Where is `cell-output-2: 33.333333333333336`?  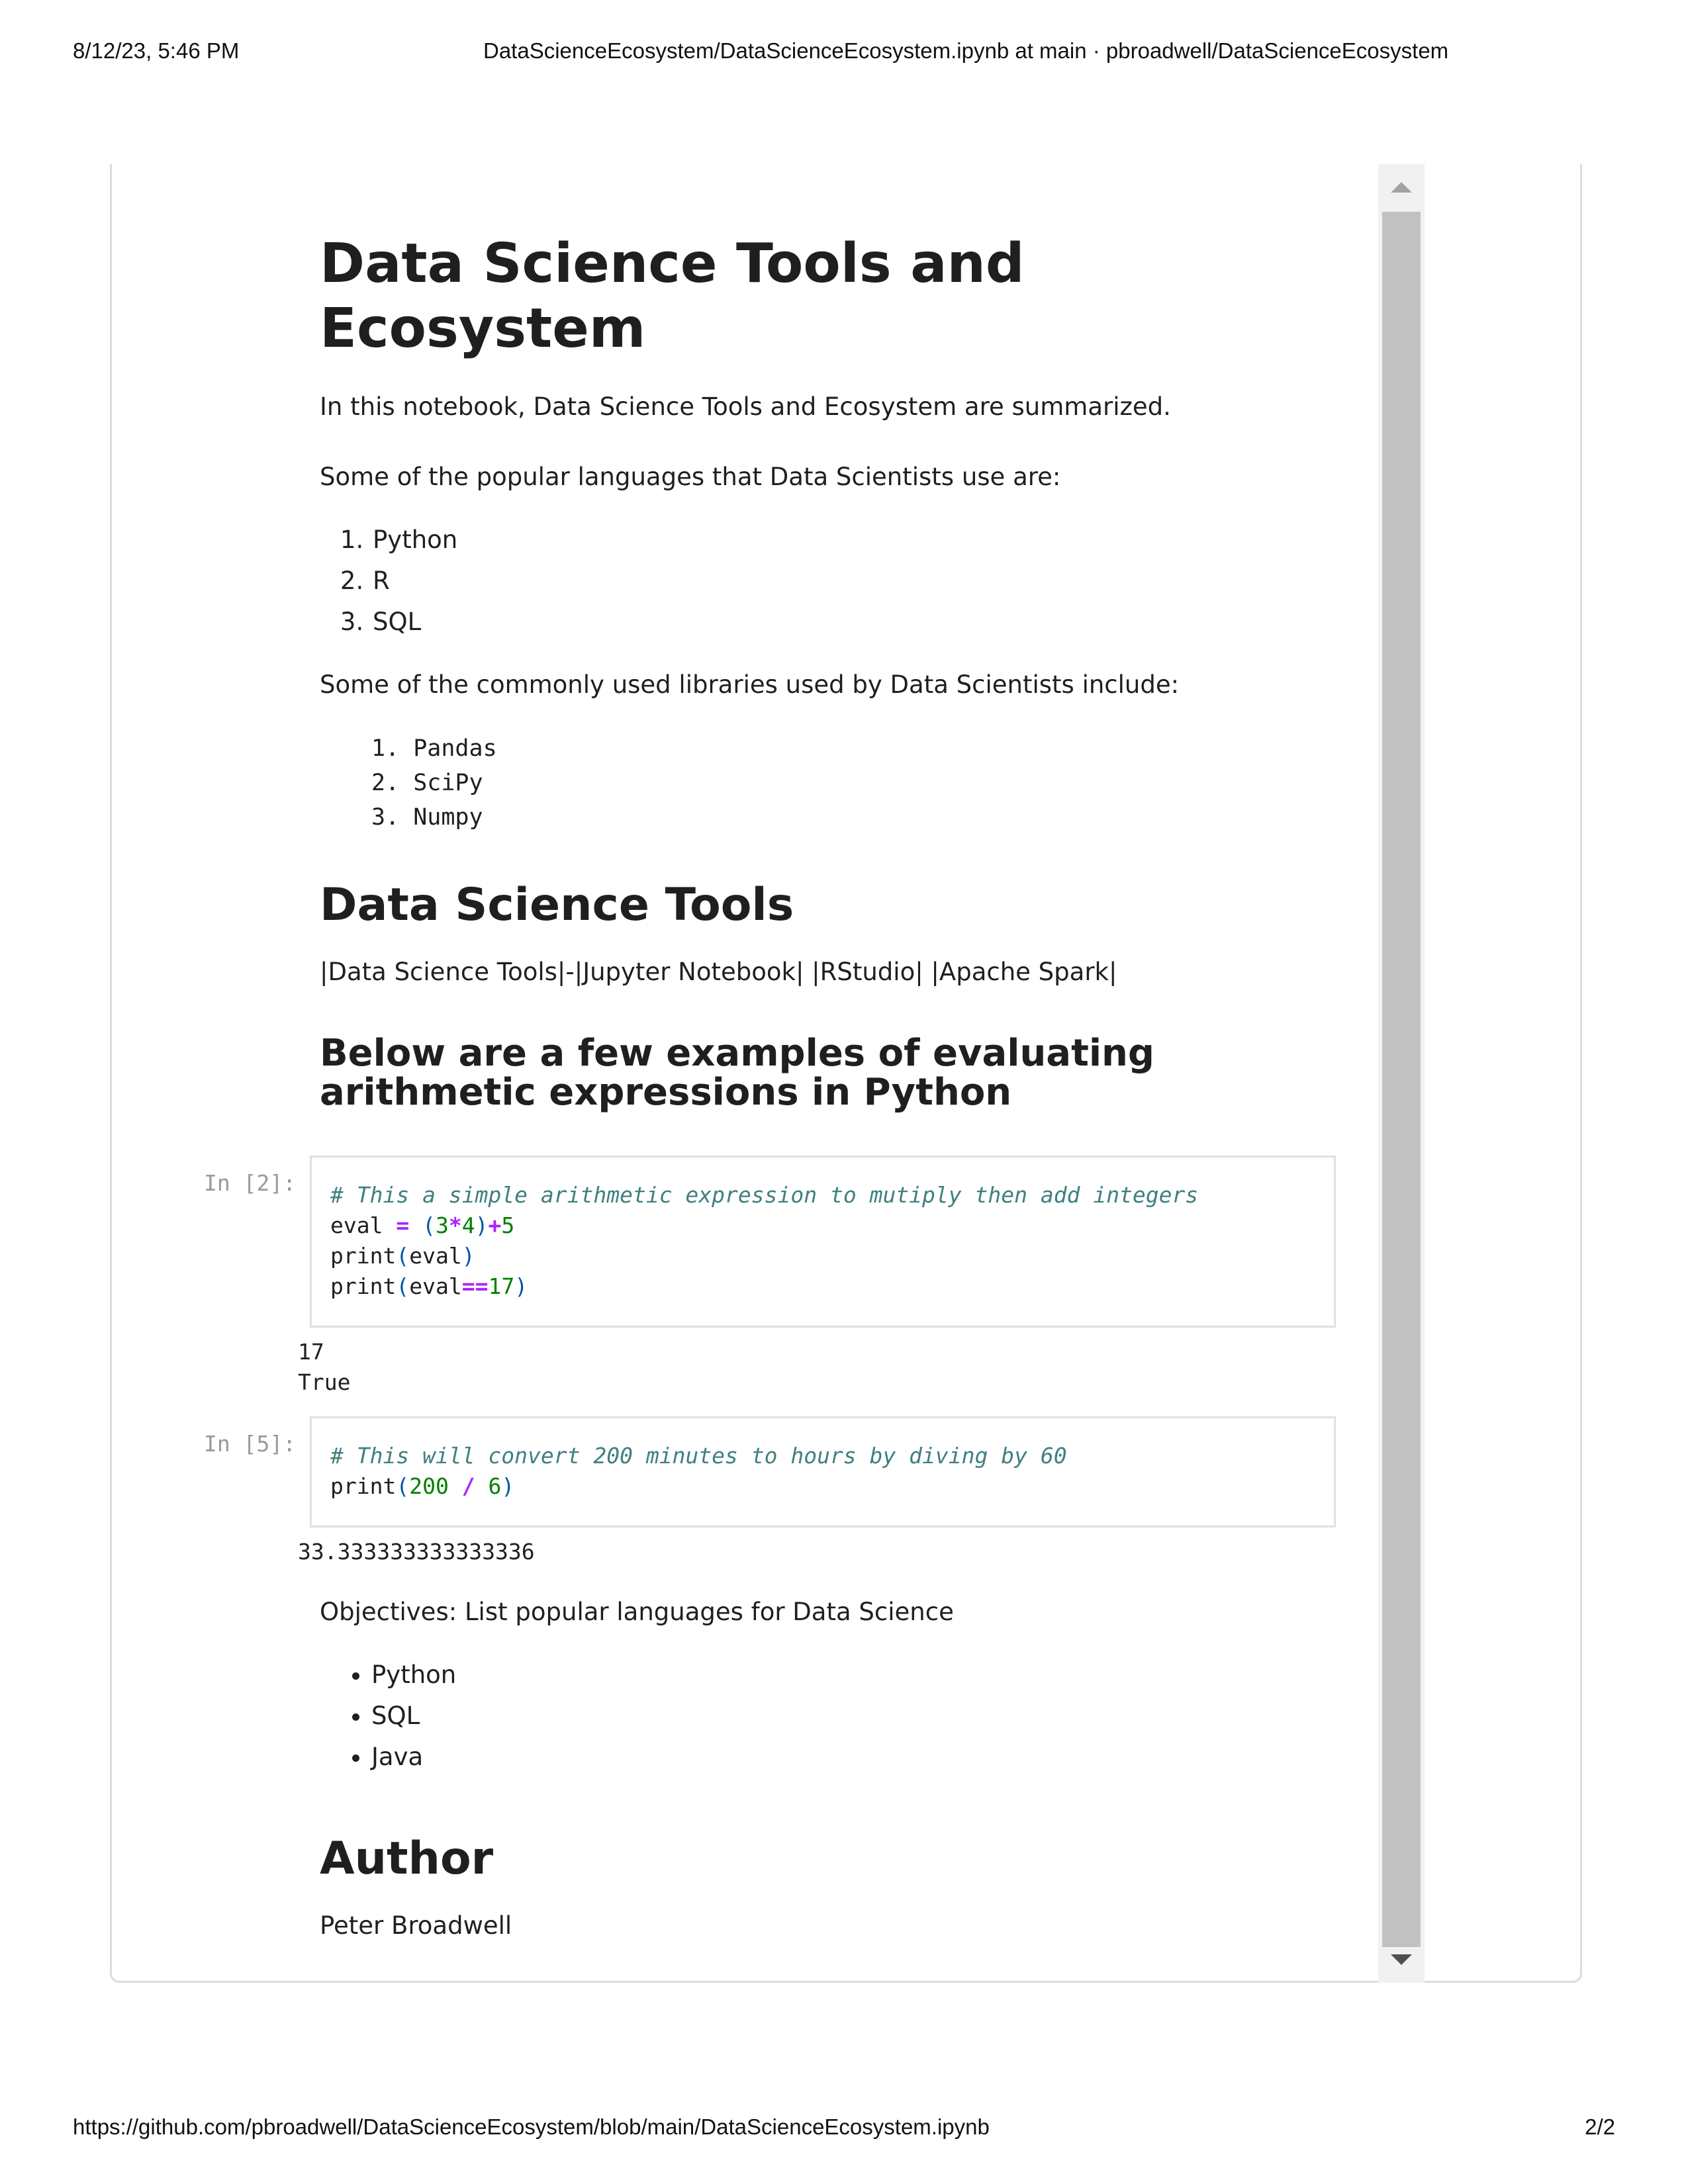
cell-output-2: 33.333333333333336 is located at coordinates (416, 1552).